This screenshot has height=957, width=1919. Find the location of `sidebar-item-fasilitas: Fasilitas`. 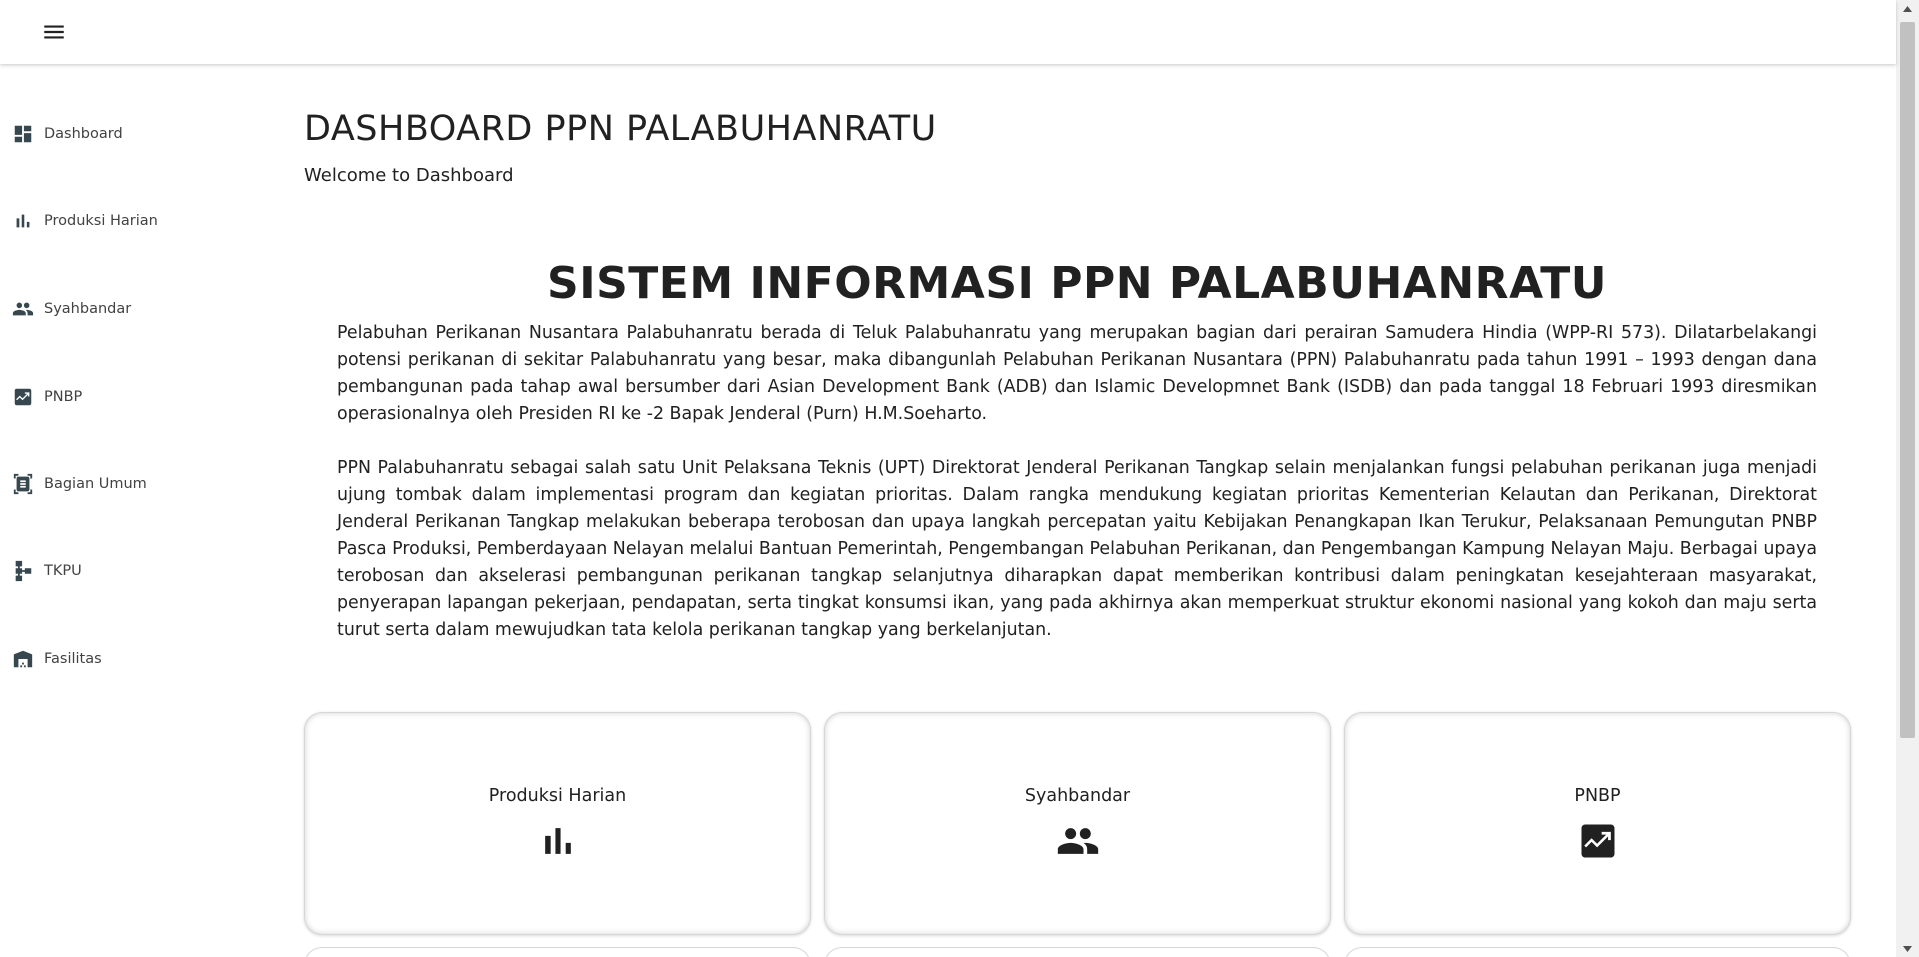

sidebar-item-fasilitas: Fasilitas is located at coordinates (130, 659).